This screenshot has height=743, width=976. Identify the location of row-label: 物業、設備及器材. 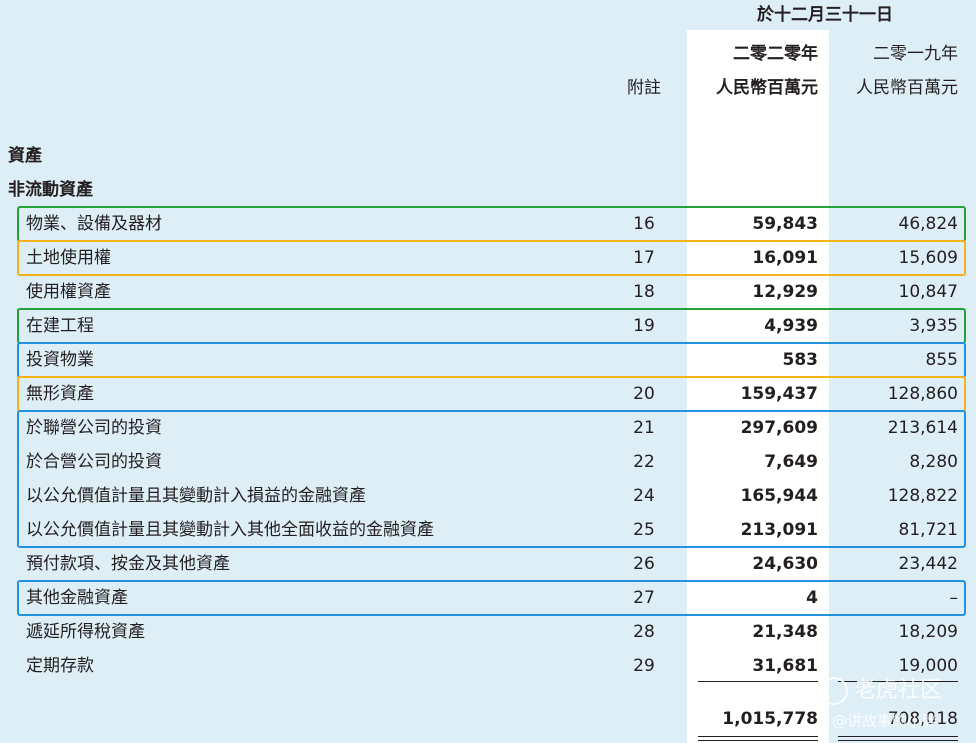
(94, 224).